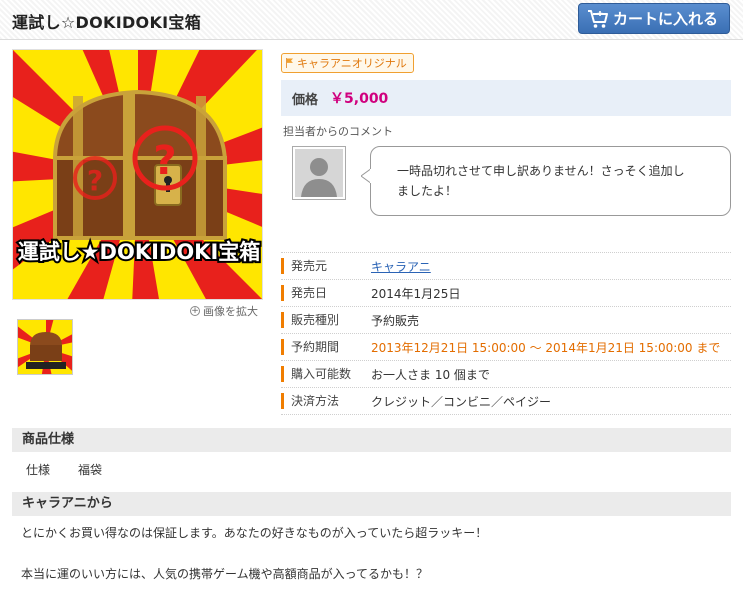 This screenshot has height=591, width=743. Describe the element at coordinates (326, 293) in the screenshot. I see `spec-key: 発売日` at that location.